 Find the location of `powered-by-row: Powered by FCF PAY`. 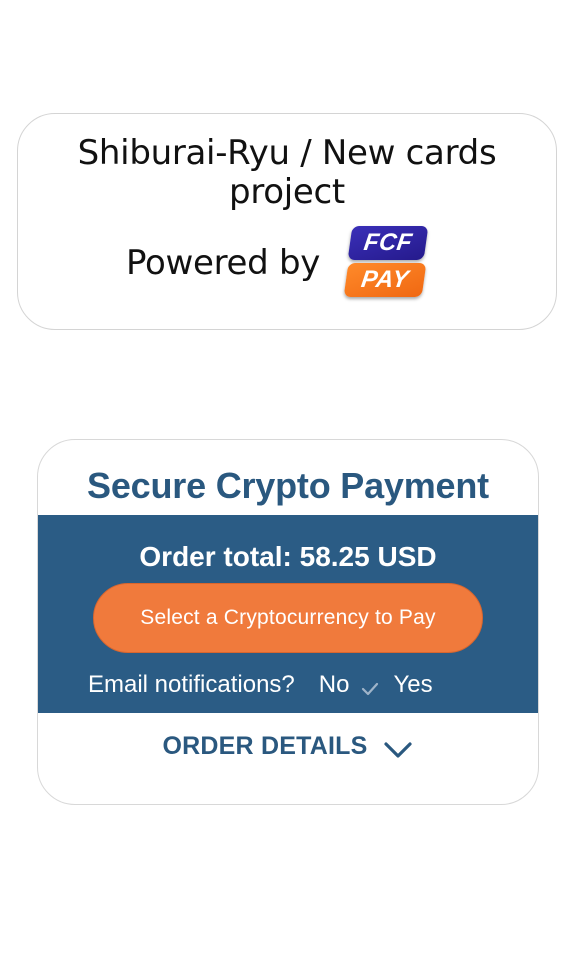

powered-by-row: Powered by FCF PAY is located at coordinates (278, 263).